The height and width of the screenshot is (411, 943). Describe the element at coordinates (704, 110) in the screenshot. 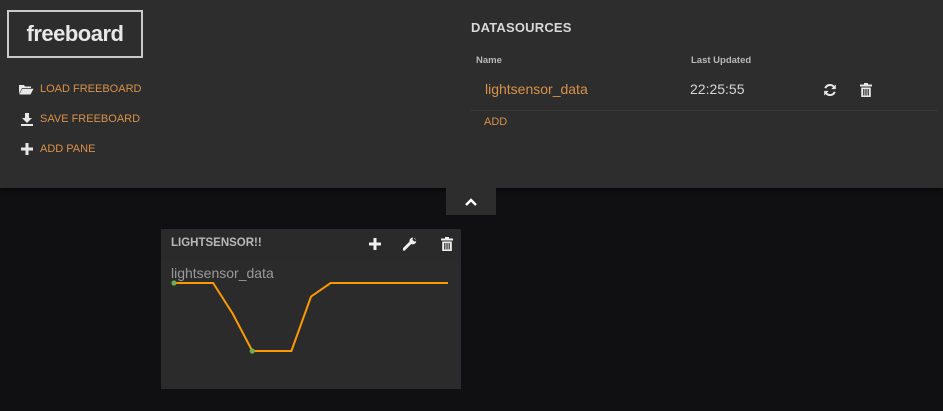

I see `datasource-row-divider` at that location.